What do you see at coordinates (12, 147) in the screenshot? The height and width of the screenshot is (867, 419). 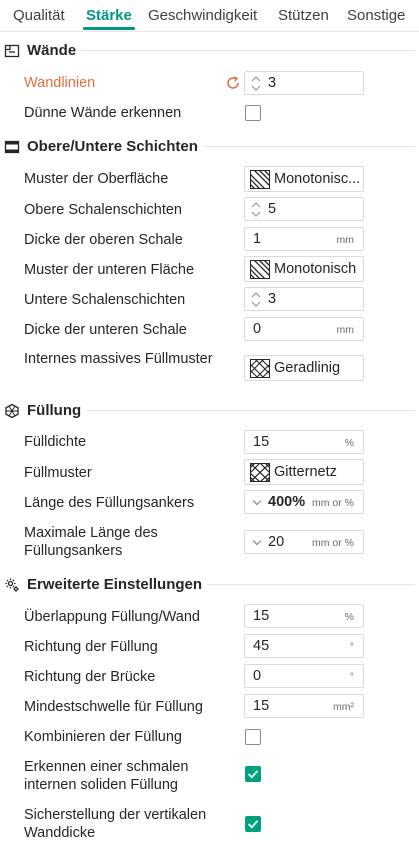 I see `shells-icon` at bounding box center [12, 147].